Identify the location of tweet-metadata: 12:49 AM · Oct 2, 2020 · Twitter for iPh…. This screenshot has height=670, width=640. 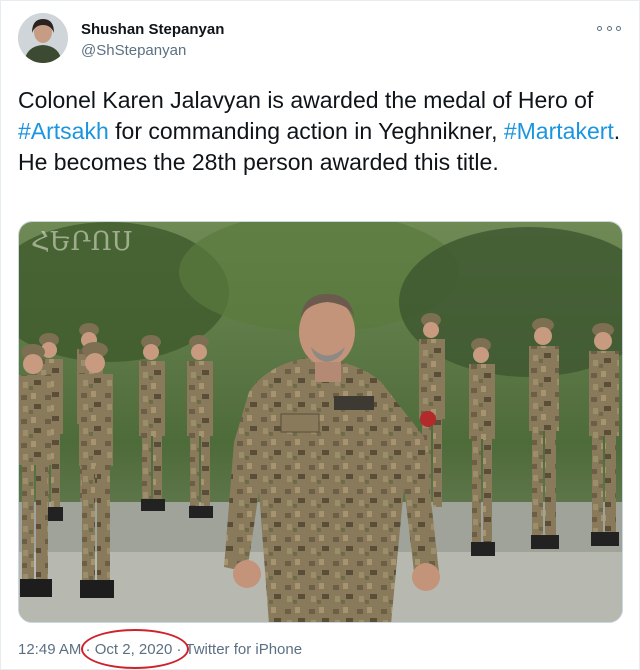
(160, 649).